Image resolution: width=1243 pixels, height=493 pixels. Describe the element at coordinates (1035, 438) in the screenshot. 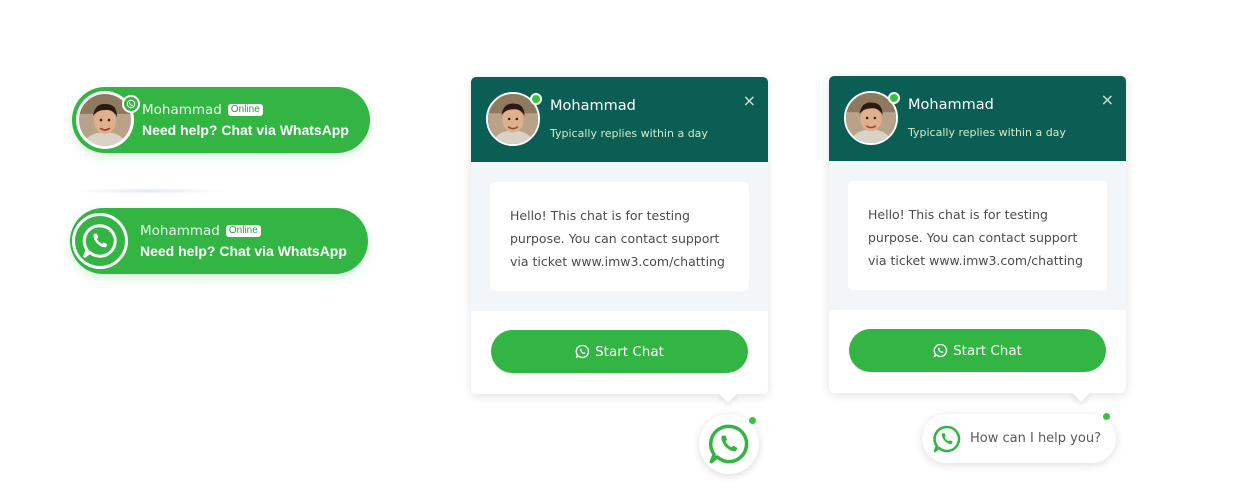

I see `help-launcher-label: How can I help you?` at that location.